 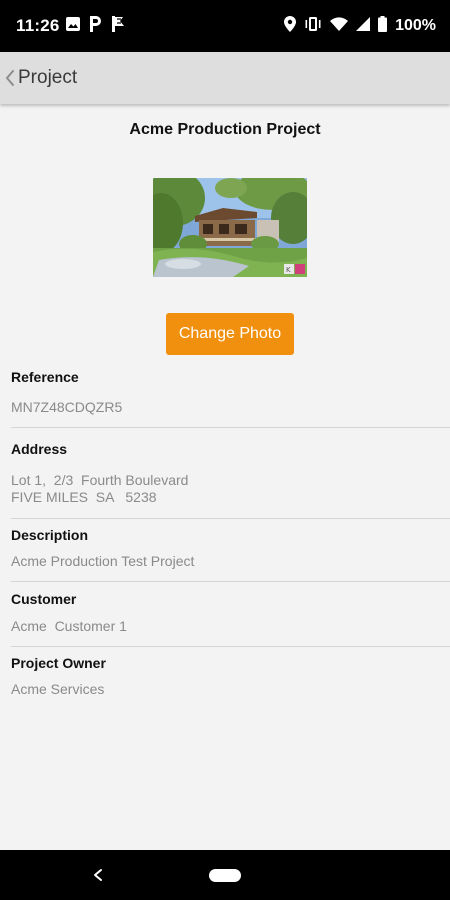 I want to click on image-icon, so click(x=73, y=26).